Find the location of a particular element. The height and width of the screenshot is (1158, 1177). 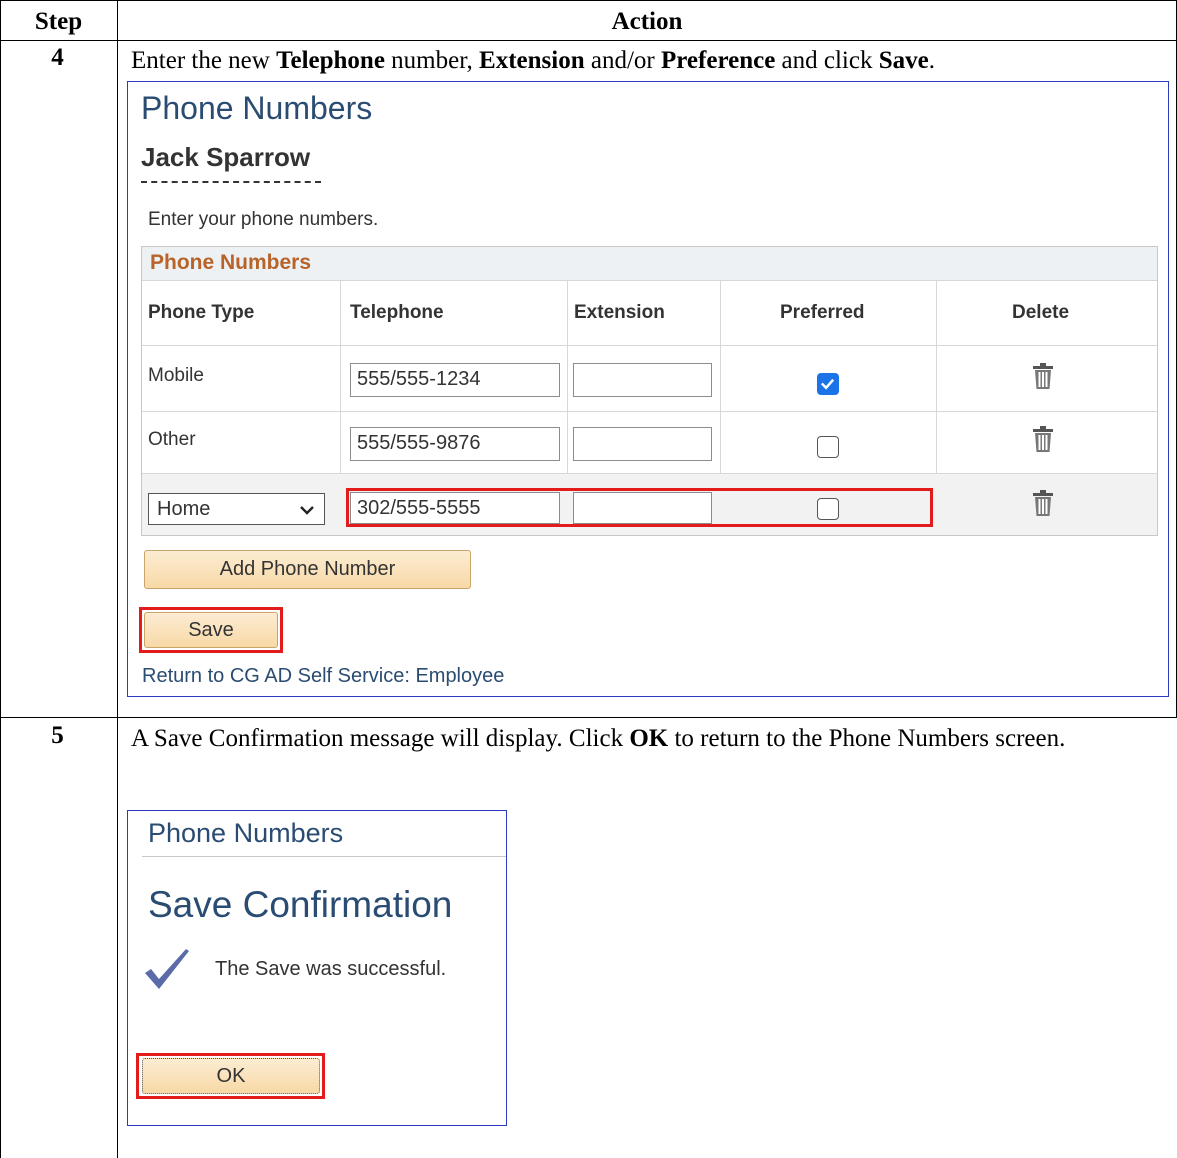

title-divider is located at coordinates (324, 856).